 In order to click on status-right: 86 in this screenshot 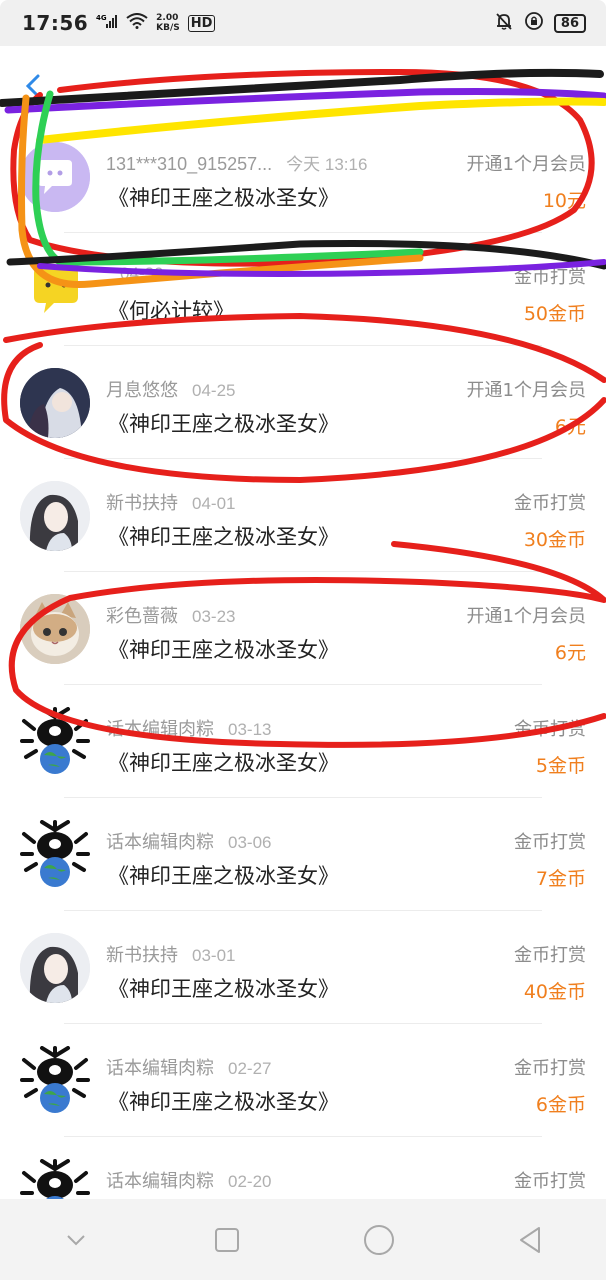, I will do `click(540, 23)`.